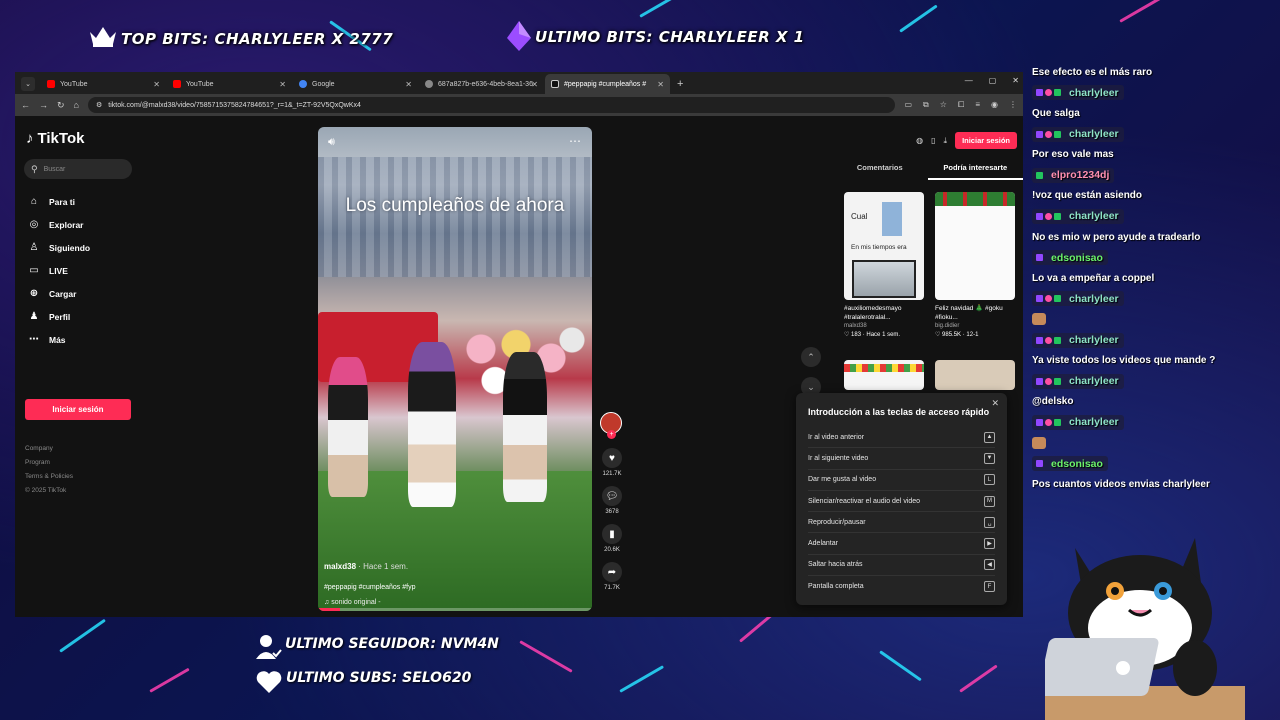  What do you see at coordinates (61, 105) in the screenshot?
I see `reload-icon: ↻` at bounding box center [61, 105].